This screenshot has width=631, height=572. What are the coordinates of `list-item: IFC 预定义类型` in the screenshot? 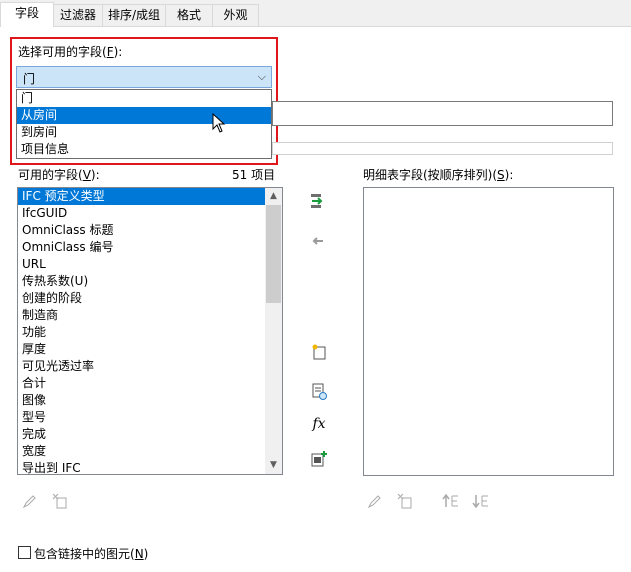 It's located at (150, 196).